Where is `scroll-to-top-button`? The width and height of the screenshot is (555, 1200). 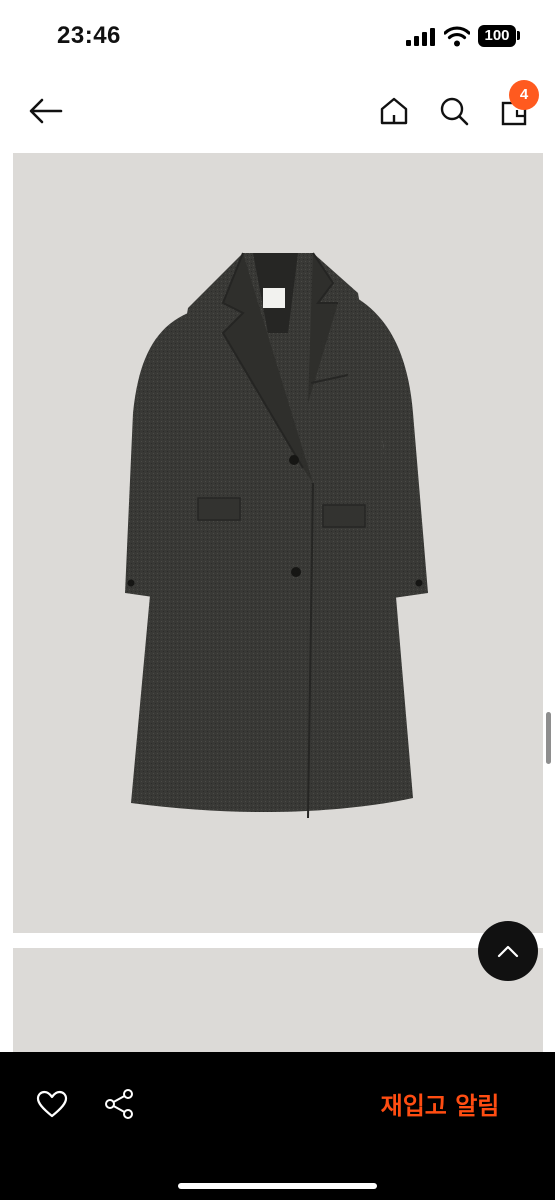
scroll-to-top-button is located at coordinates (508, 951).